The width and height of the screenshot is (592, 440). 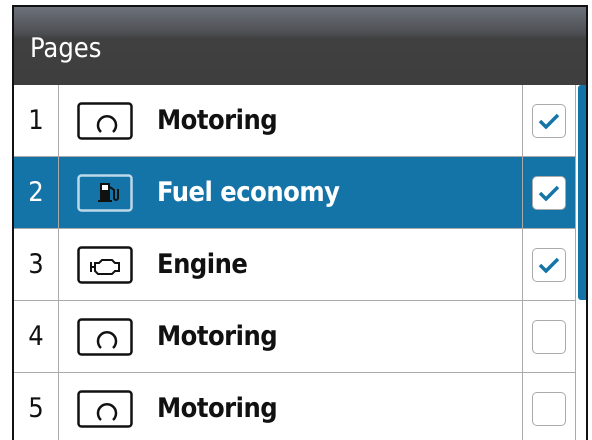 What do you see at coordinates (248, 192) in the screenshot?
I see `page-label: Fuel economy` at bounding box center [248, 192].